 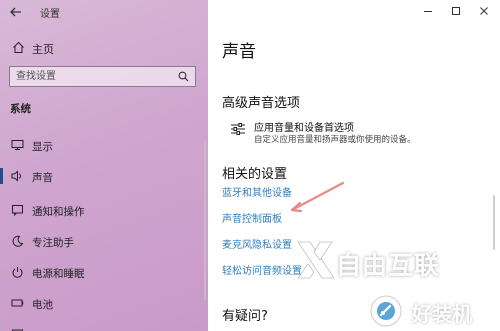 I want to click on microphone-privacy-link: 麦克风隐私设置, so click(x=257, y=243).